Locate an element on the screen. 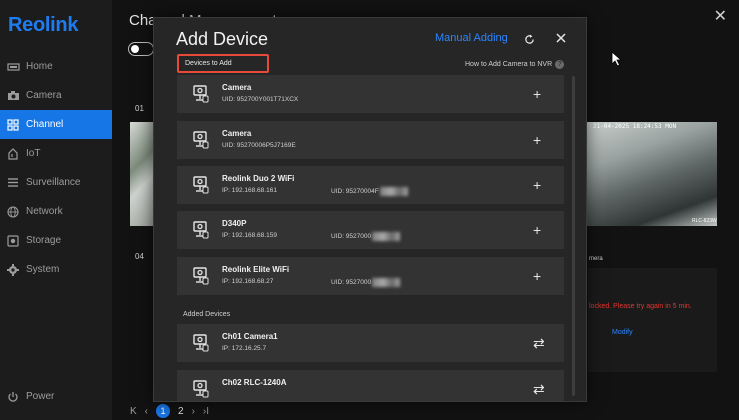 The height and width of the screenshot is (420, 739). devices-to-add-heading: Devices to Add is located at coordinates (223, 63).